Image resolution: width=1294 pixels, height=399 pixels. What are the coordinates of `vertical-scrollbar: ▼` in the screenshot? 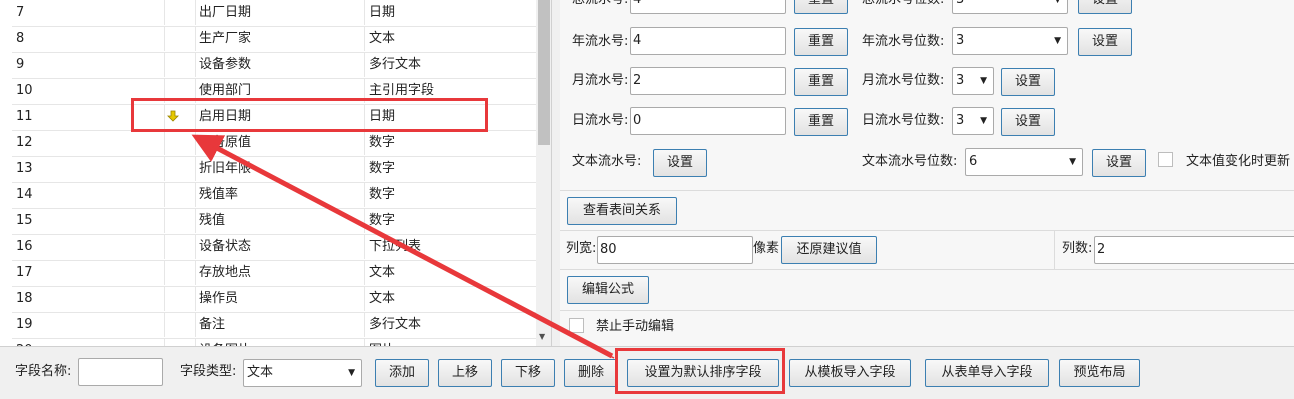 It's located at (543, 173).